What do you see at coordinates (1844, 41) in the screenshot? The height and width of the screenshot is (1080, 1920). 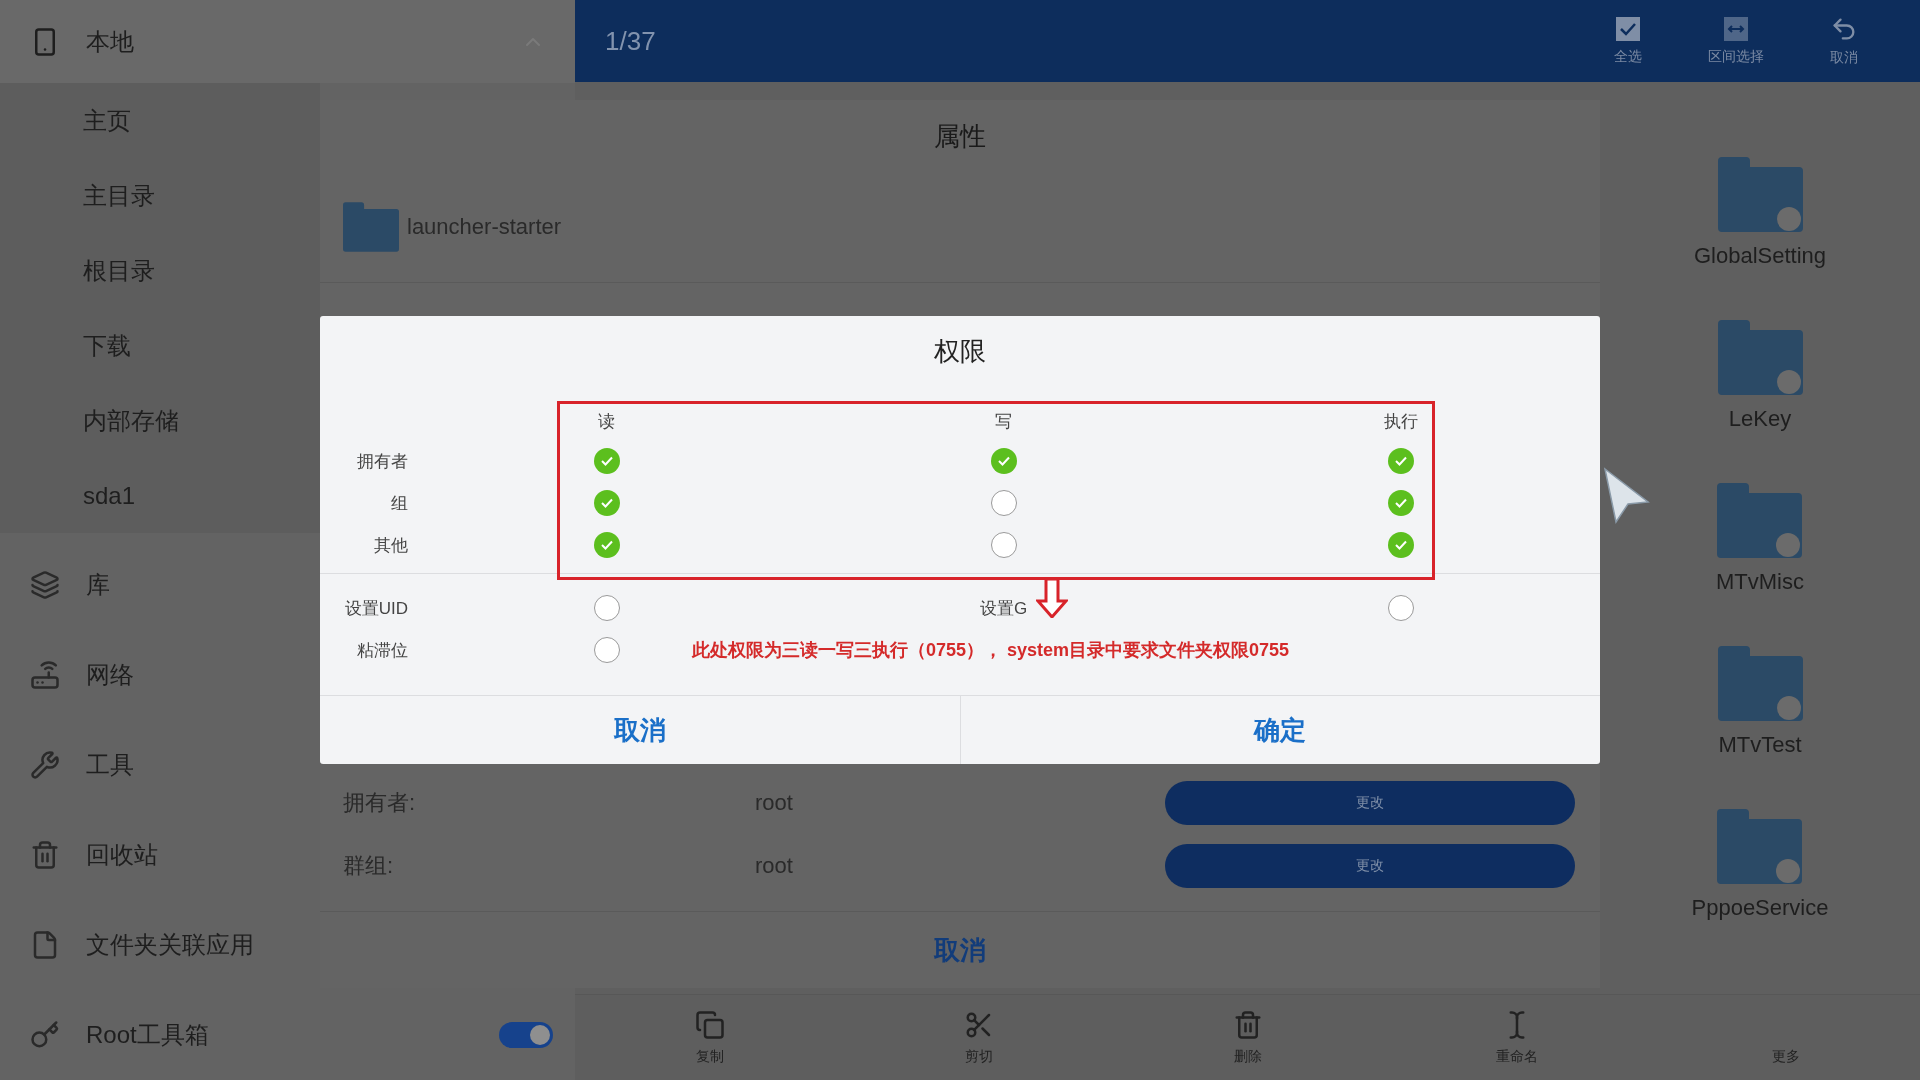 I see `toolbar-button: 取消` at bounding box center [1844, 41].